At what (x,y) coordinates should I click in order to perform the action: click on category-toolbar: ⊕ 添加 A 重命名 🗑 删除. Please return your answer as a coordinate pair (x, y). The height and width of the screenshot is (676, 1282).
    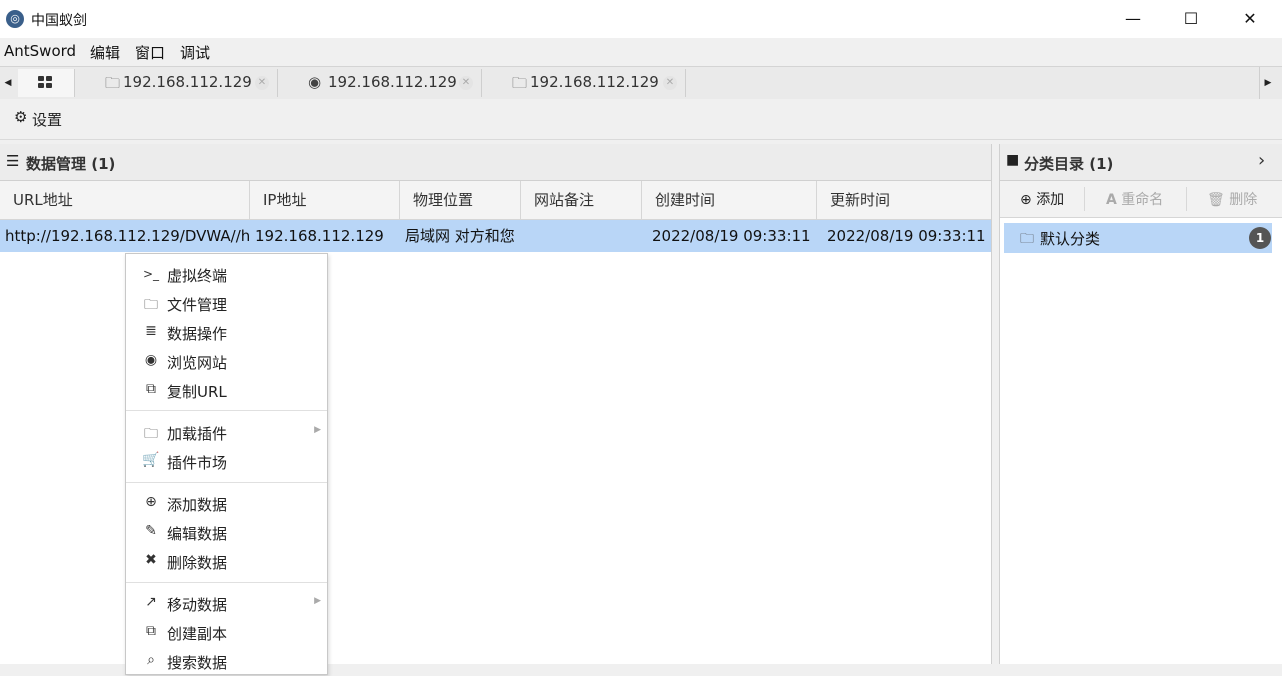
    Looking at the image, I should click on (1141, 199).